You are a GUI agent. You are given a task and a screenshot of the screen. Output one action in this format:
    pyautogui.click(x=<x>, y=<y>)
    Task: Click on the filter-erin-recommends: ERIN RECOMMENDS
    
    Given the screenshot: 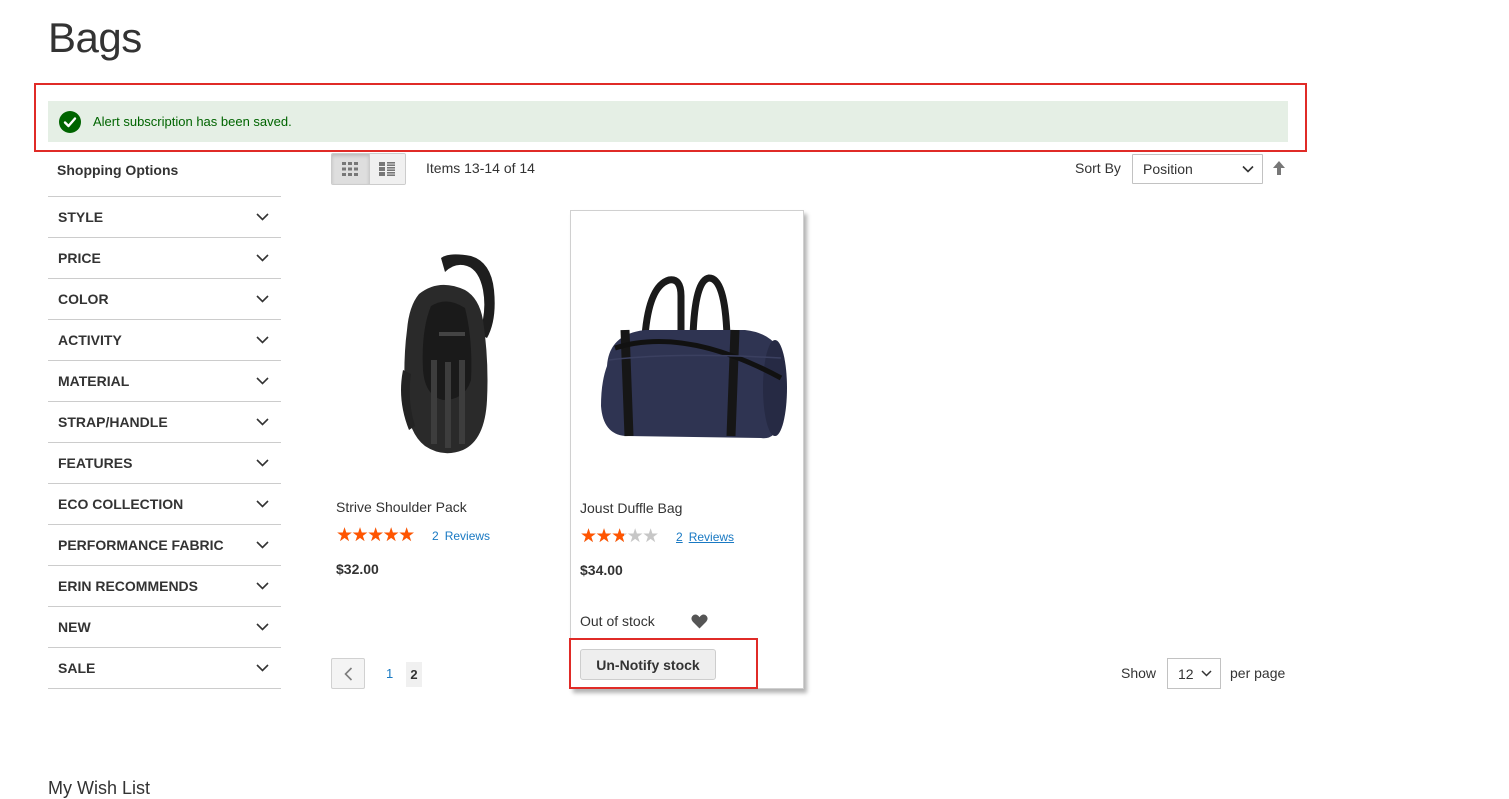 What is the action you would take?
    pyautogui.click(x=164, y=586)
    